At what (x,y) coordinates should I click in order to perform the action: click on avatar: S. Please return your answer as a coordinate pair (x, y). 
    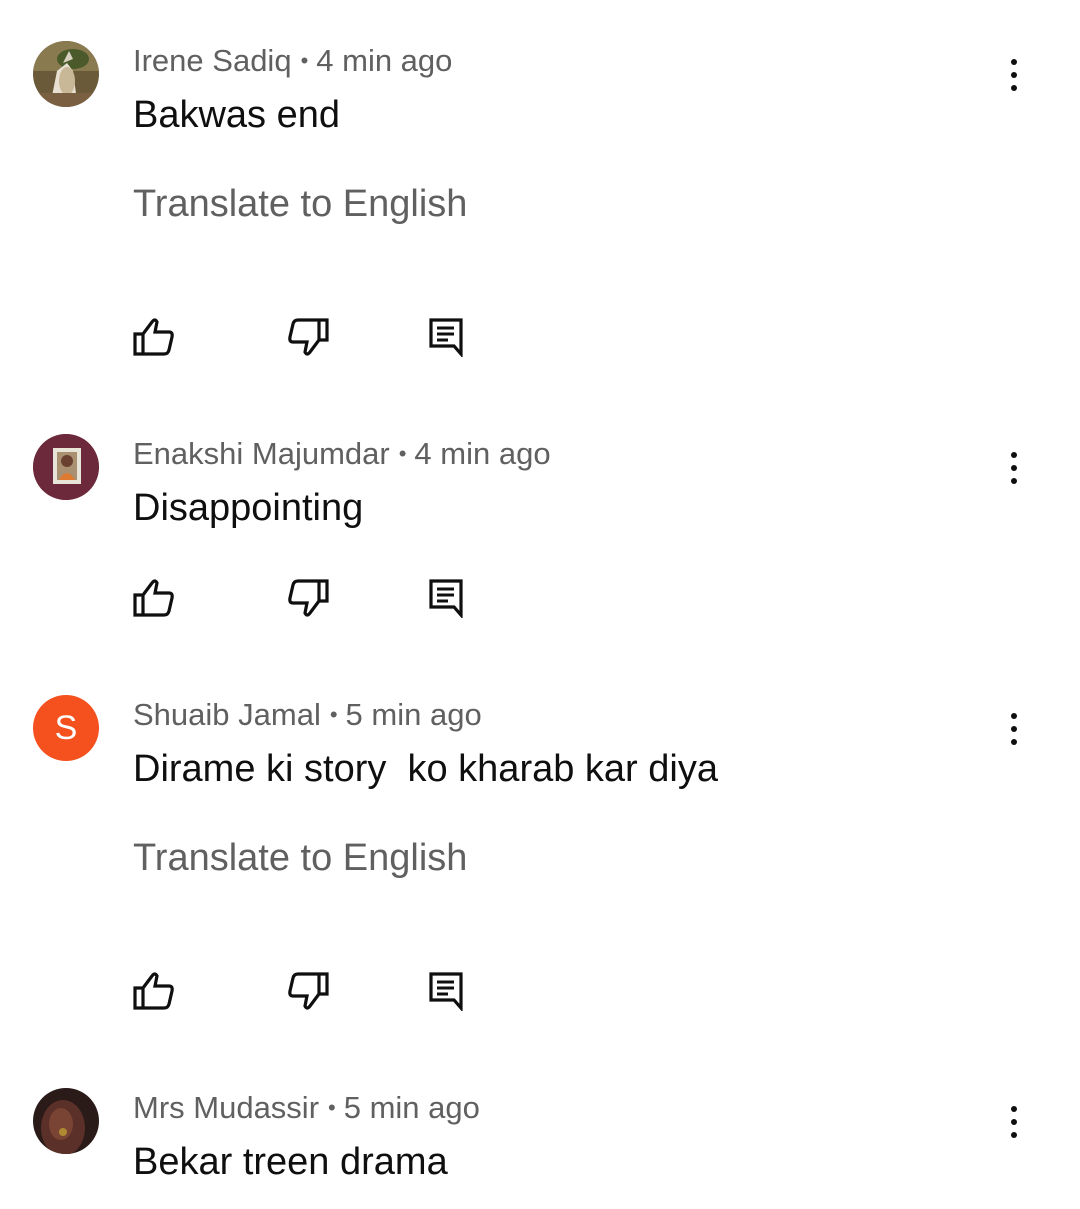
    Looking at the image, I should click on (66, 728).